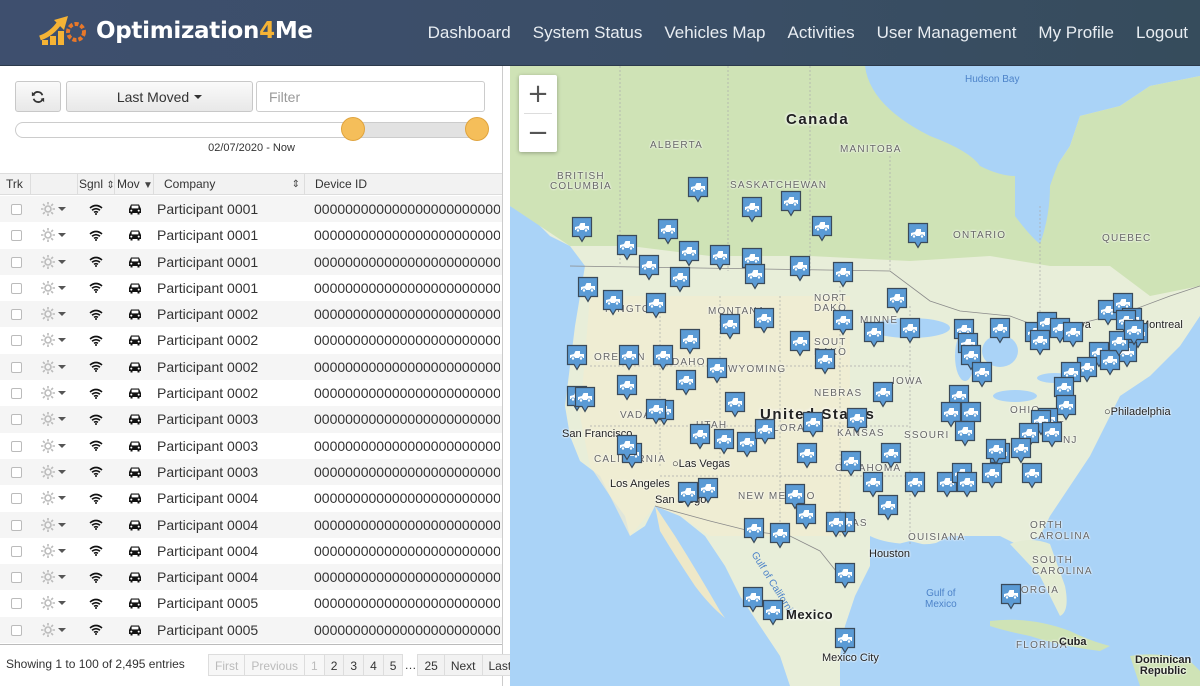 This screenshot has width=1200, height=686. Describe the element at coordinates (354, 665) in the screenshot. I see `page-button-3: 3` at that location.